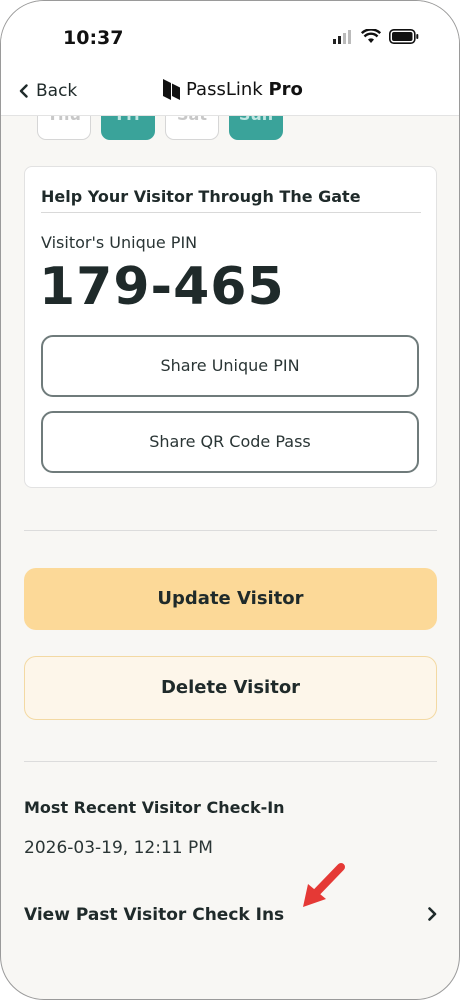 This screenshot has width=460, height=1000. What do you see at coordinates (64, 128) in the screenshot?
I see `day-chip-thu: Thu` at bounding box center [64, 128].